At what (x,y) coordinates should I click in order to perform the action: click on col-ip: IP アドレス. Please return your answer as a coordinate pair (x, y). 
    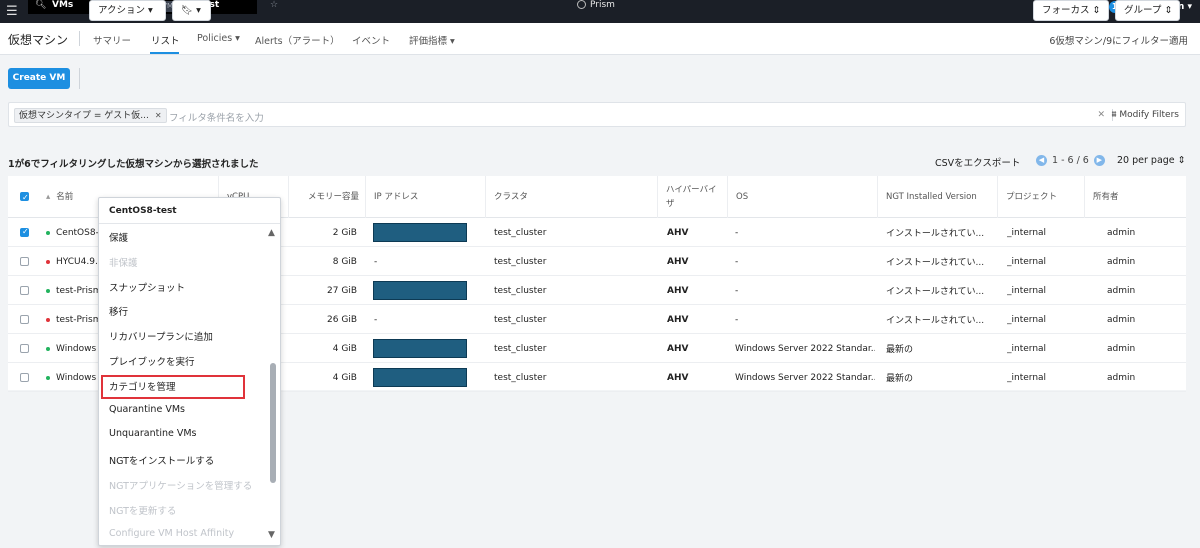
    Looking at the image, I should click on (425, 197).